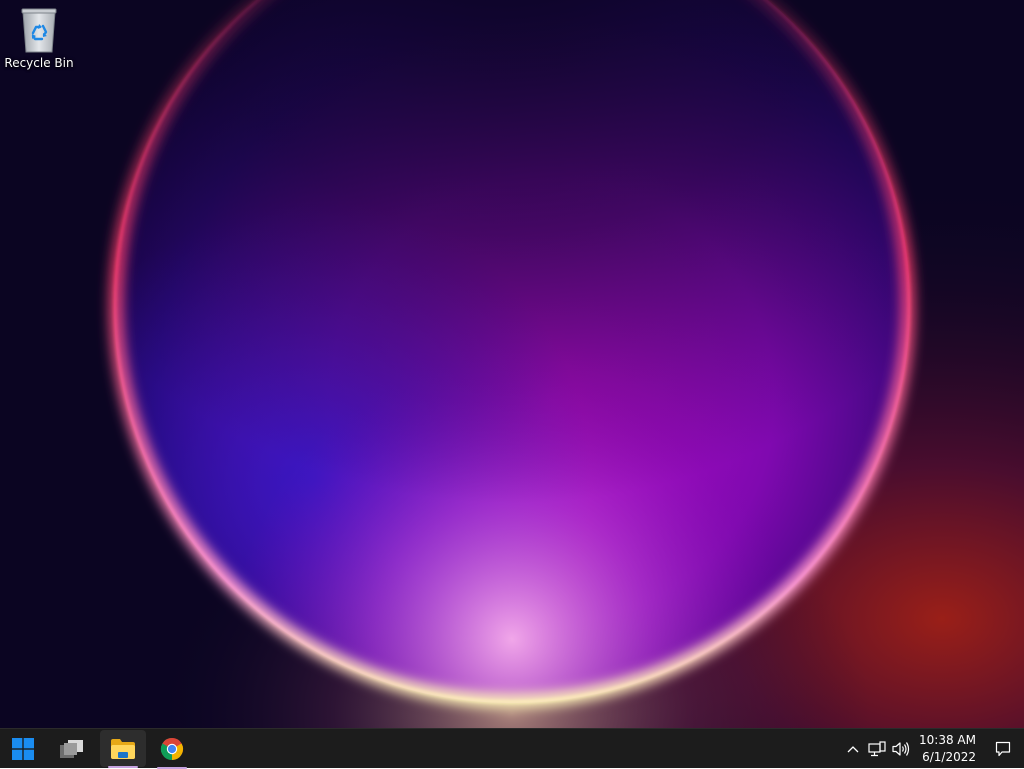 The height and width of the screenshot is (769, 1024). What do you see at coordinates (512, 748) in the screenshot?
I see `taskbar: 10:38 AM 6/1/2022` at bounding box center [512, 748].